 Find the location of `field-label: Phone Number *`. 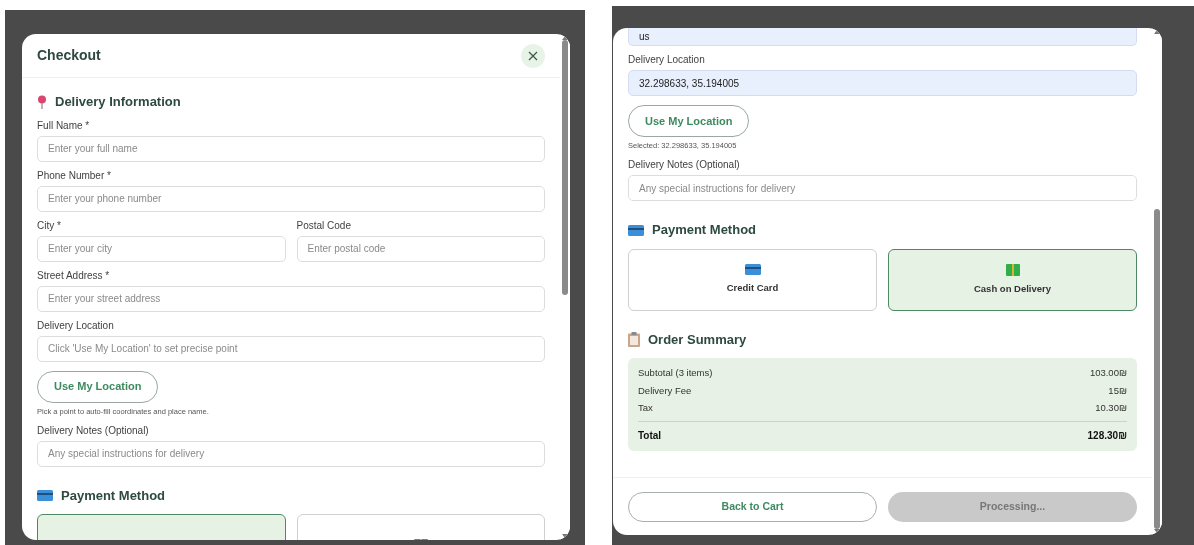

field-label: Phone Number * is located at coordinates (74, 175).